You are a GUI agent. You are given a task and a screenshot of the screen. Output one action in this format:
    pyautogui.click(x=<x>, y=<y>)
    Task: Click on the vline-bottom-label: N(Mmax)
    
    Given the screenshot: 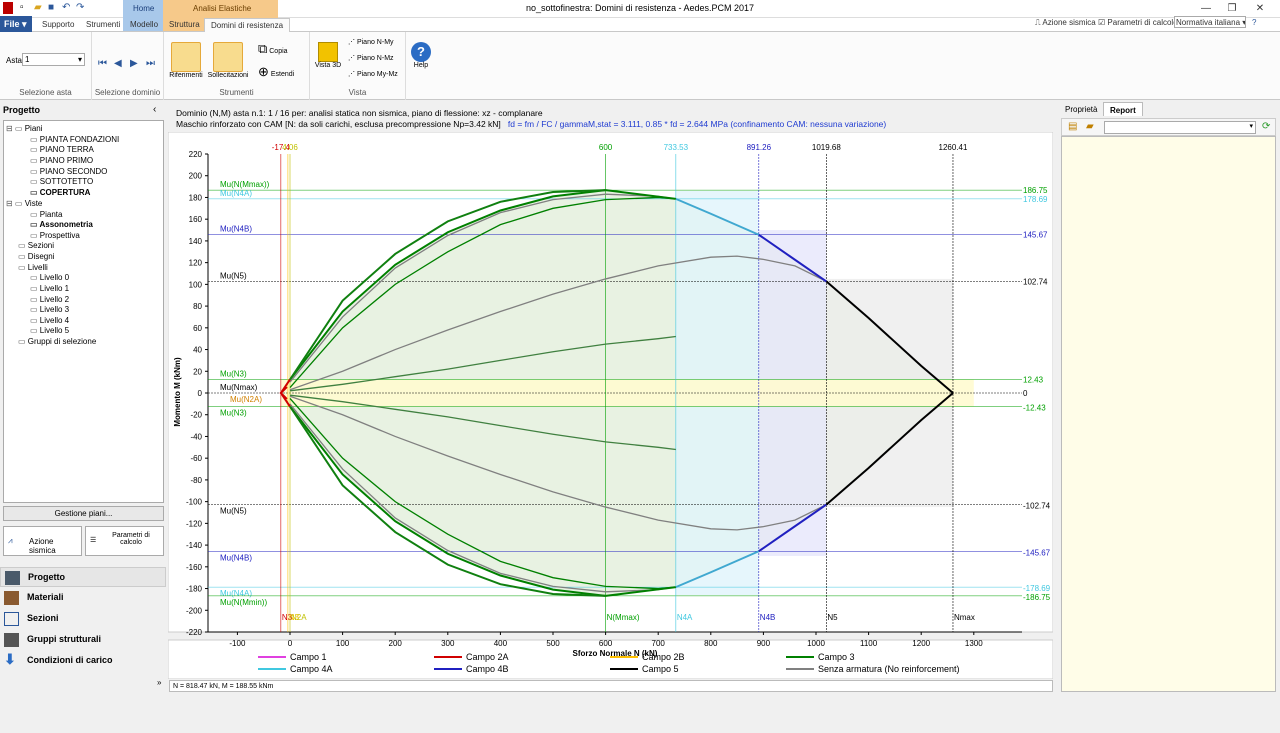 What is the action you would take?
    pyautogui.click(x=623, y=617)
    